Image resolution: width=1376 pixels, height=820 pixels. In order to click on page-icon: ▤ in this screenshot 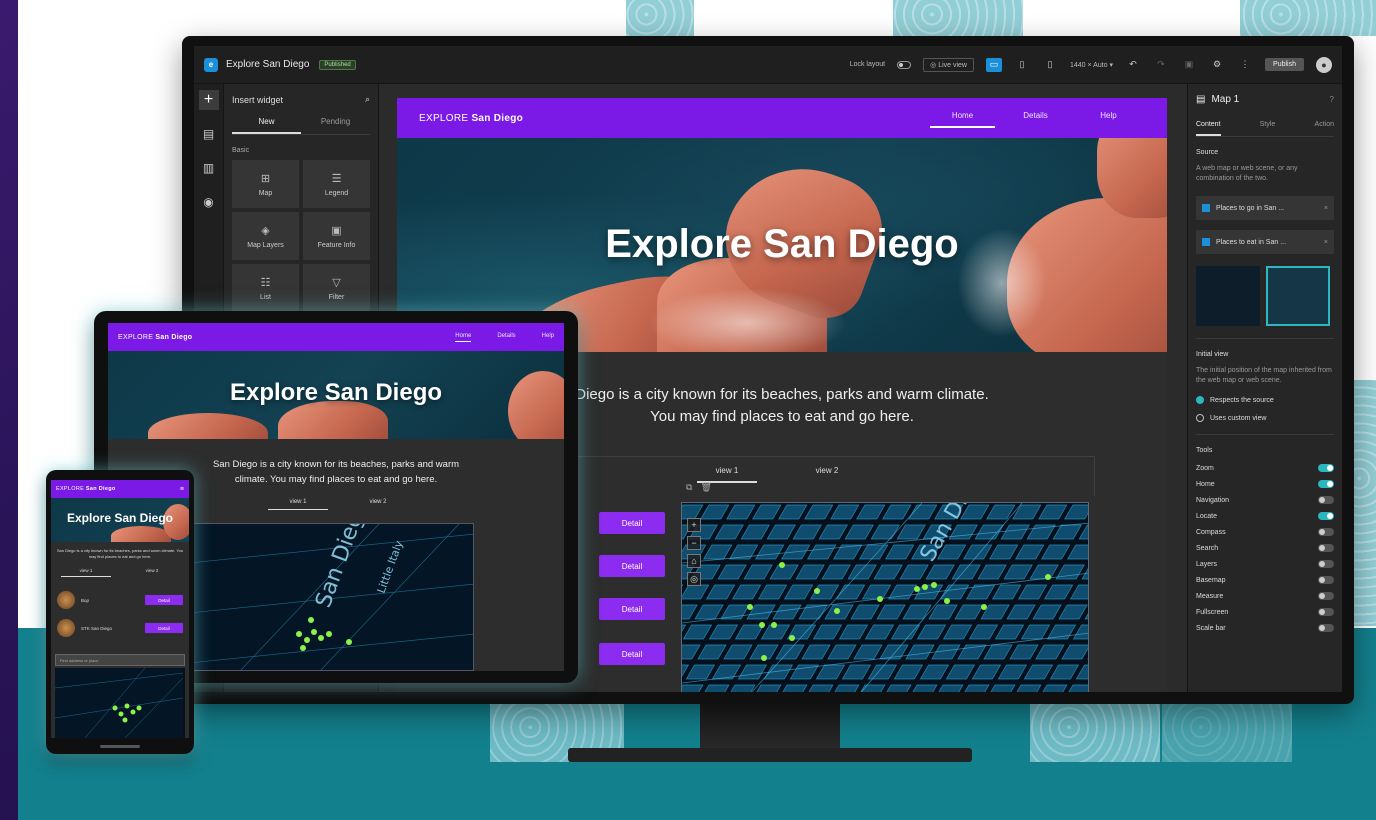, I will do `click(209, 134)`.